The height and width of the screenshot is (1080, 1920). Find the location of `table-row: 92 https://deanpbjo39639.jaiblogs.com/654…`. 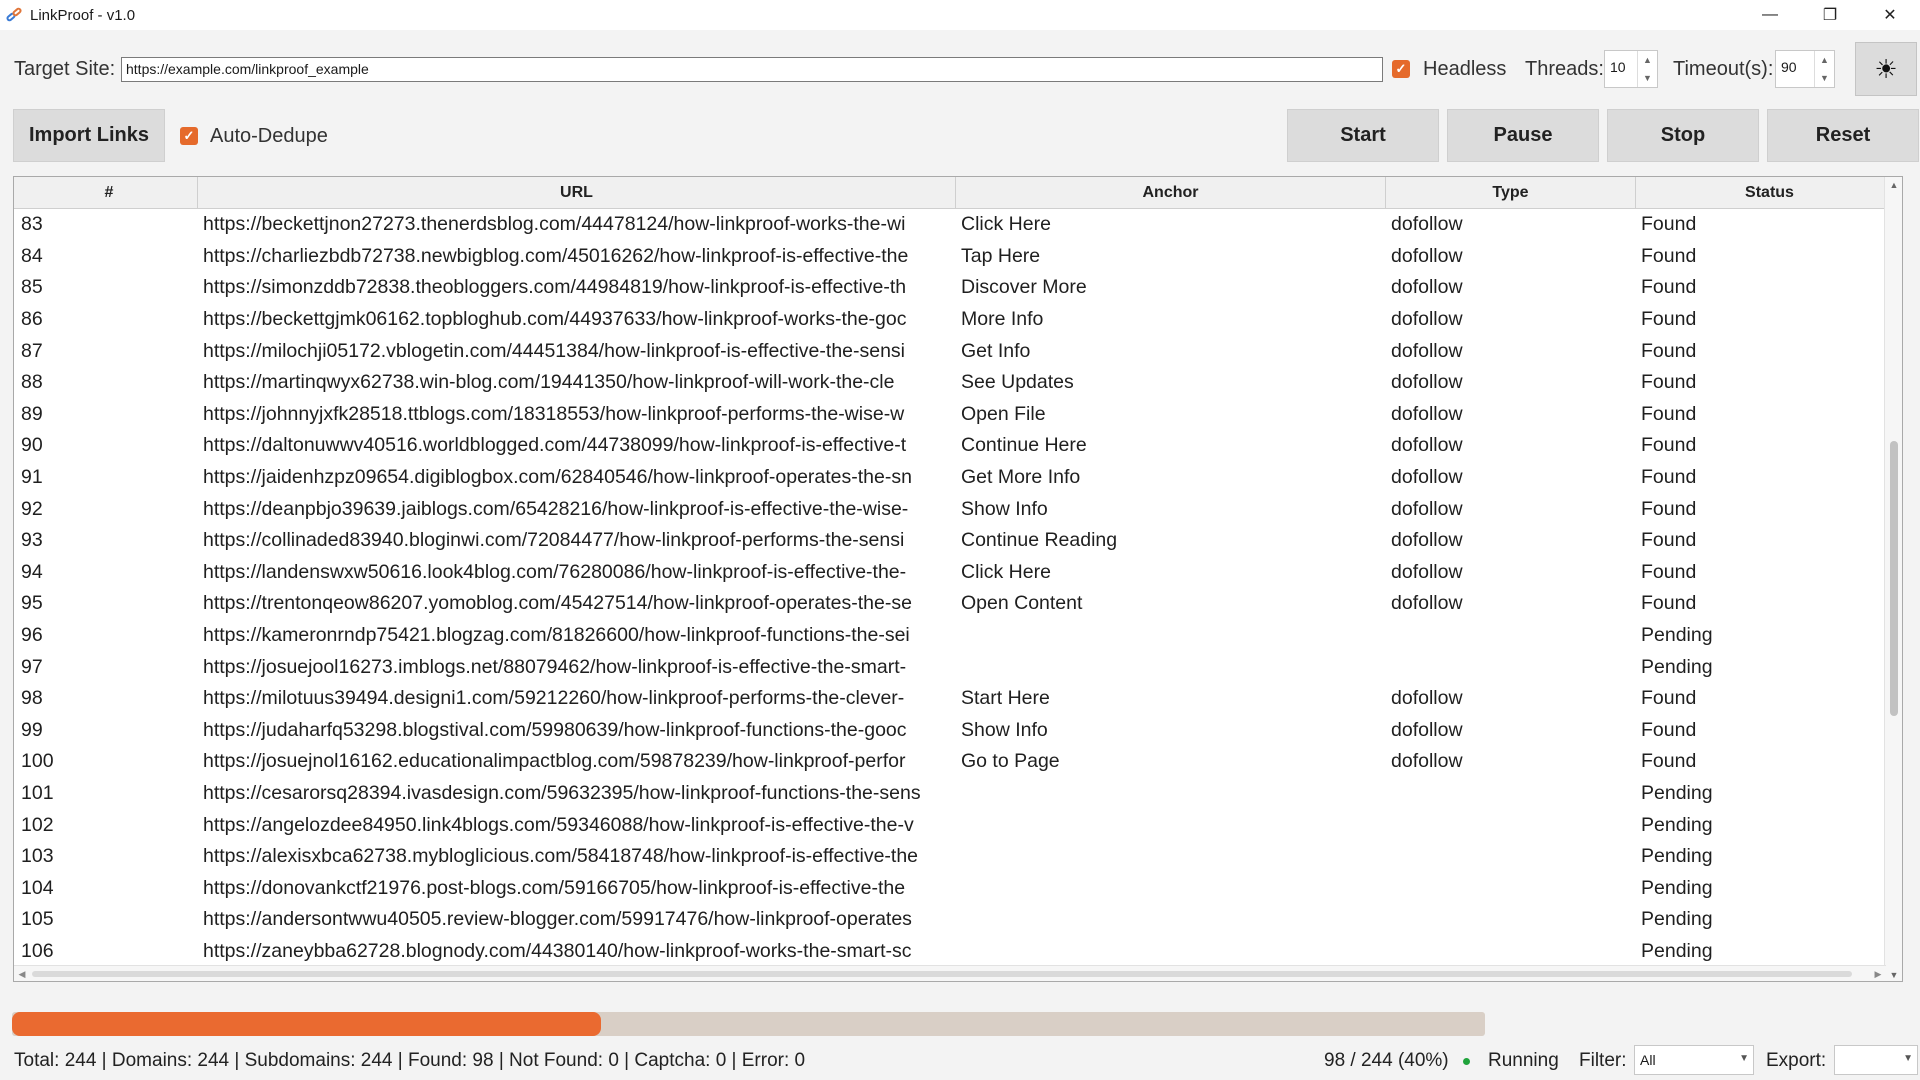

table-row: 92 https://deanpbjo39639.jaiblogs.com/654… is located at coordinates (958, 509).